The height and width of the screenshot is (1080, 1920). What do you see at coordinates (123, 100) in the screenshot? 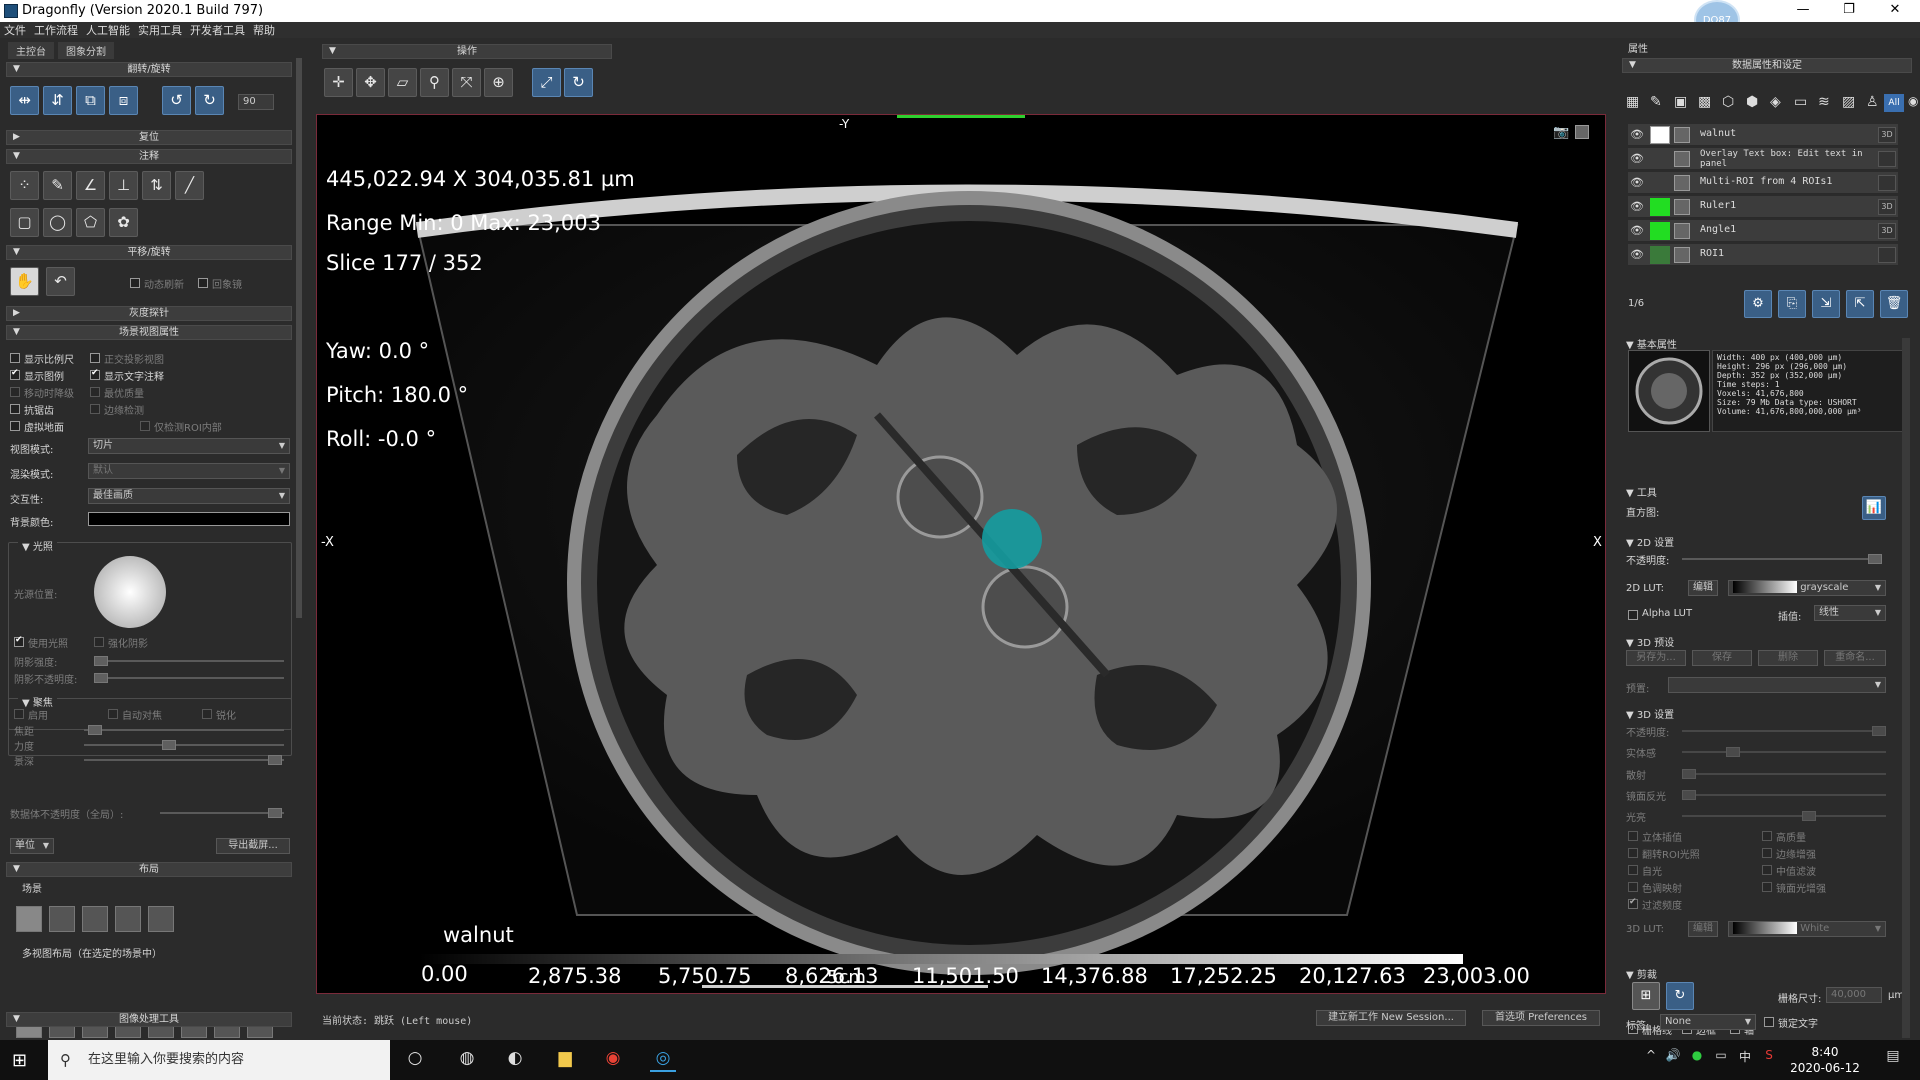
I see `swap-axes-icon: ⧈` at bounding box center [123, 100].